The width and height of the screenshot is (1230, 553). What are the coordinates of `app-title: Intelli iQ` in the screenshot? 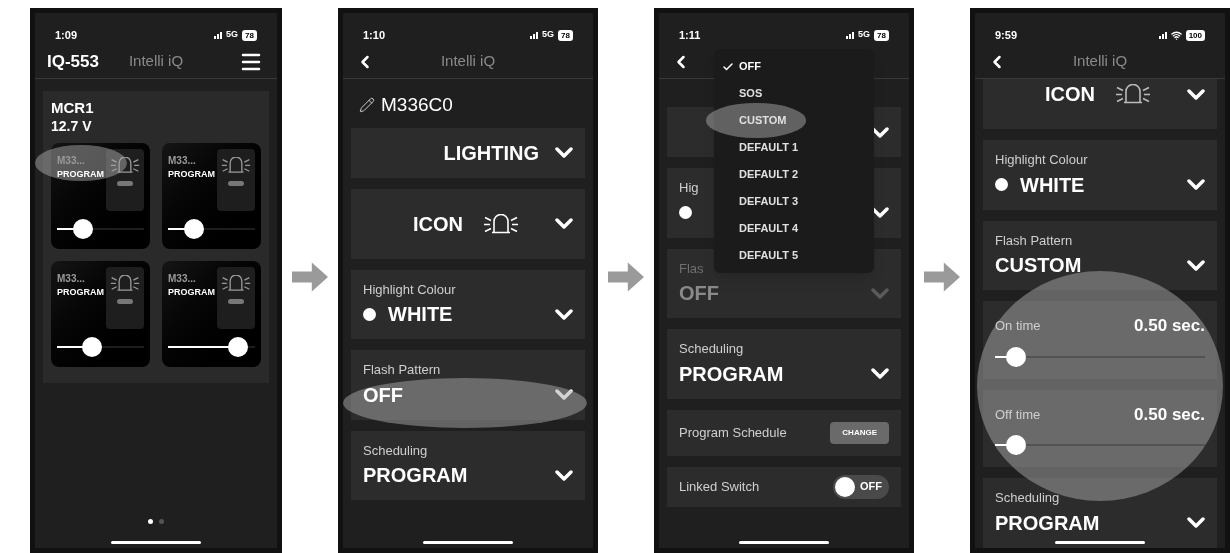 It's located at (468, 61).